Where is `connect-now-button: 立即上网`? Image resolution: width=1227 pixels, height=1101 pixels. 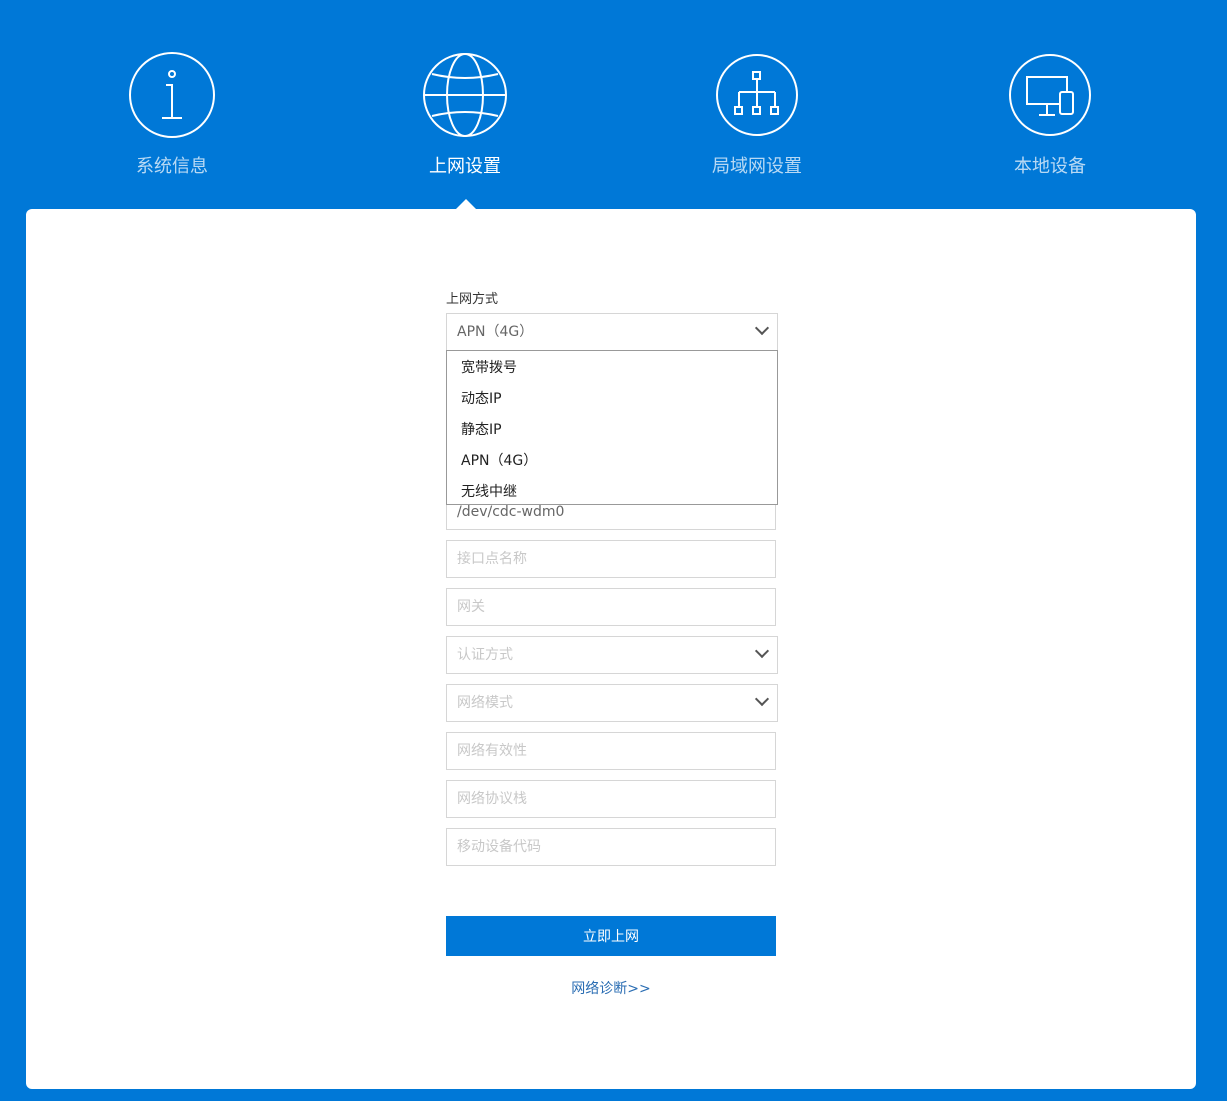
connect-now-button: 立即上网 is located at coordinates (611, 936).